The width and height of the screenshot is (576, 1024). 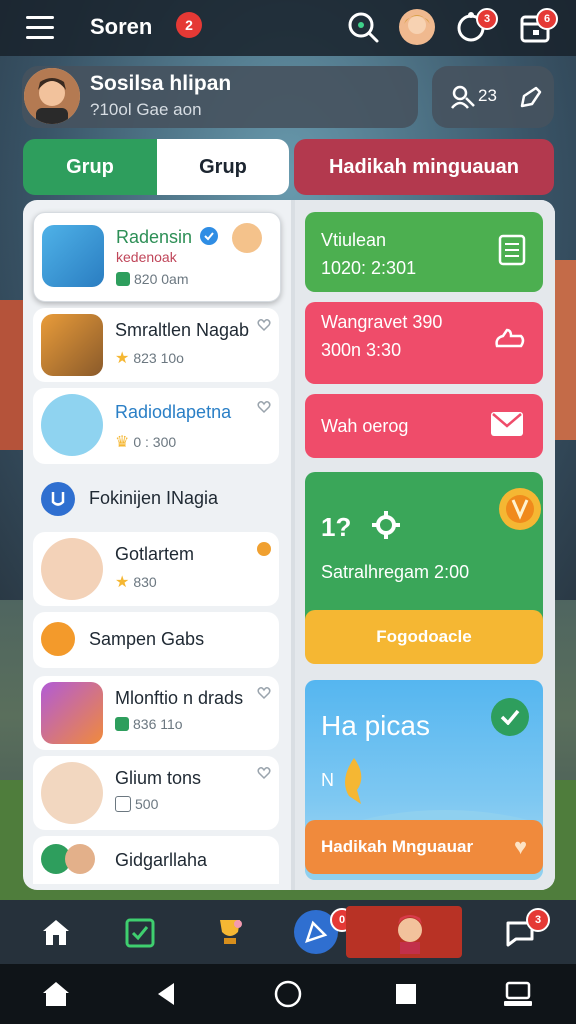 What do you see at coordinates (146, 442) in the screenshot?
I see `list-item-meta: ♛ 0 : 300` at bounding box center [146, 442].